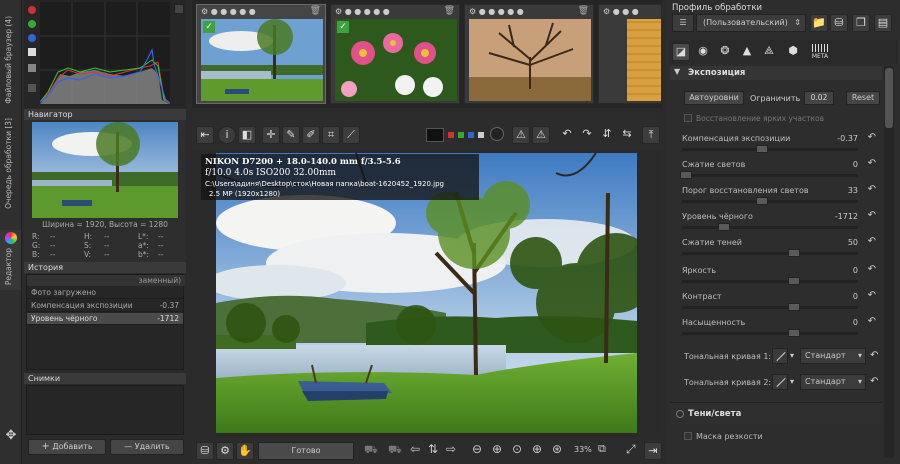  I want to click on save-profile-icon: ⛁, so click(205, 451).